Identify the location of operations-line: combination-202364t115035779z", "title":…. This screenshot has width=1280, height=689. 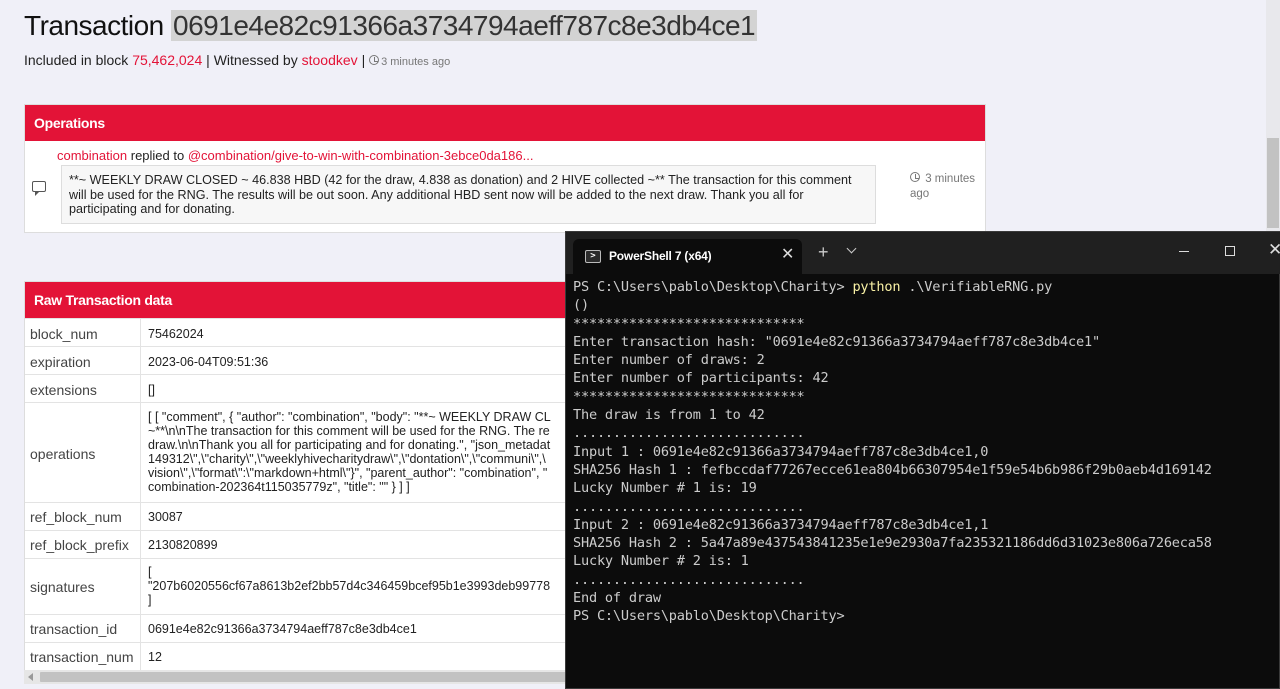
(279, 487).